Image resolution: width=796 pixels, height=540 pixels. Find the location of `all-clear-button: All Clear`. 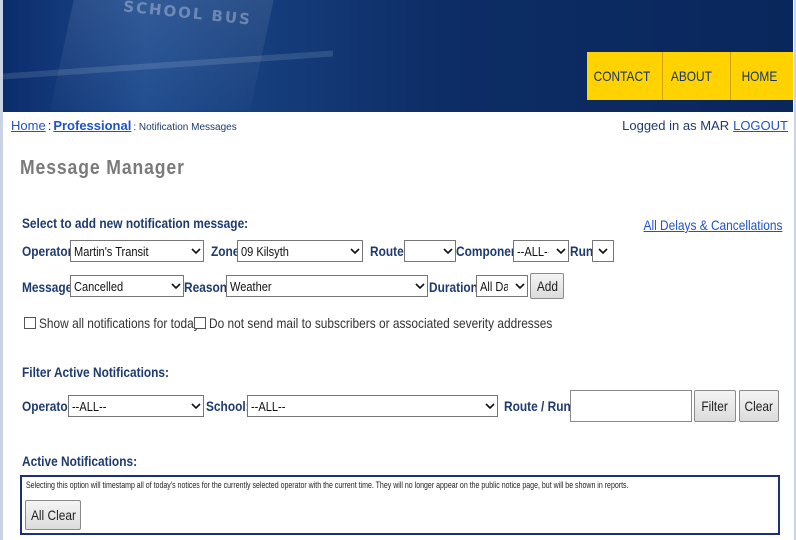

all-clear-button: All Clear is located at coordinates (53, 515).